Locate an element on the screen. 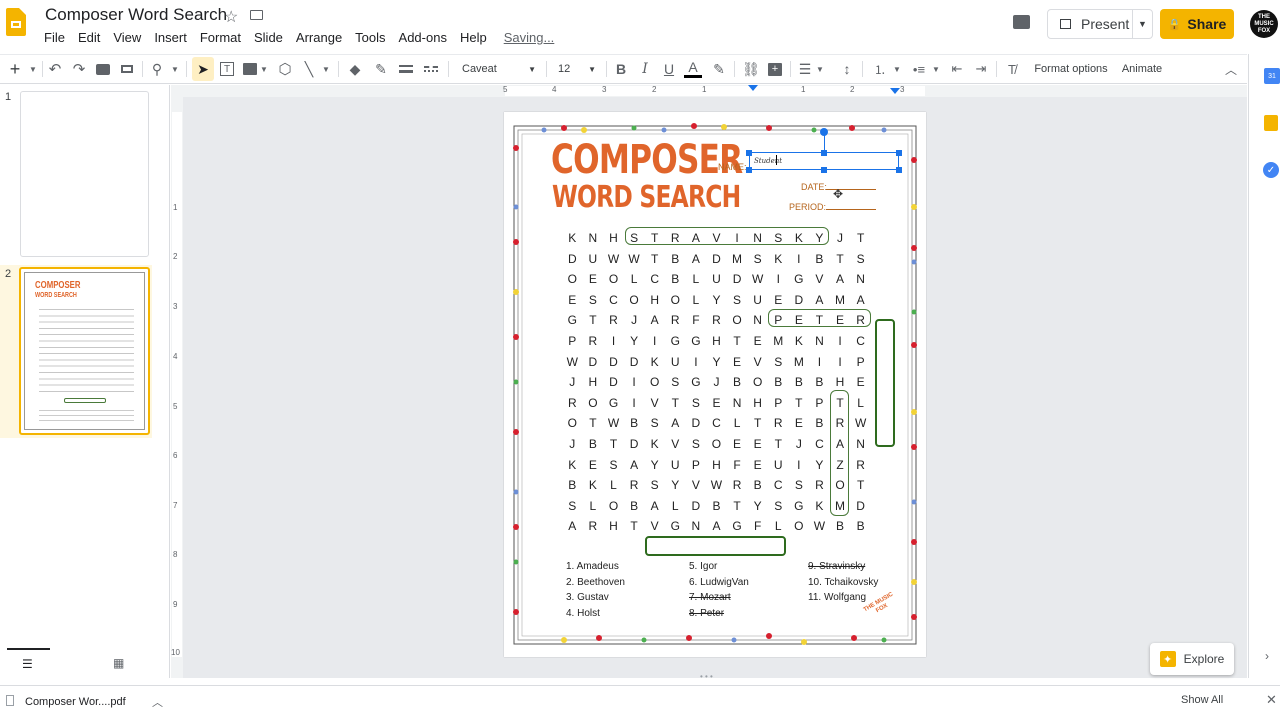  present-dropdown-icon: ▼ is located at coordinates (1142, 24).